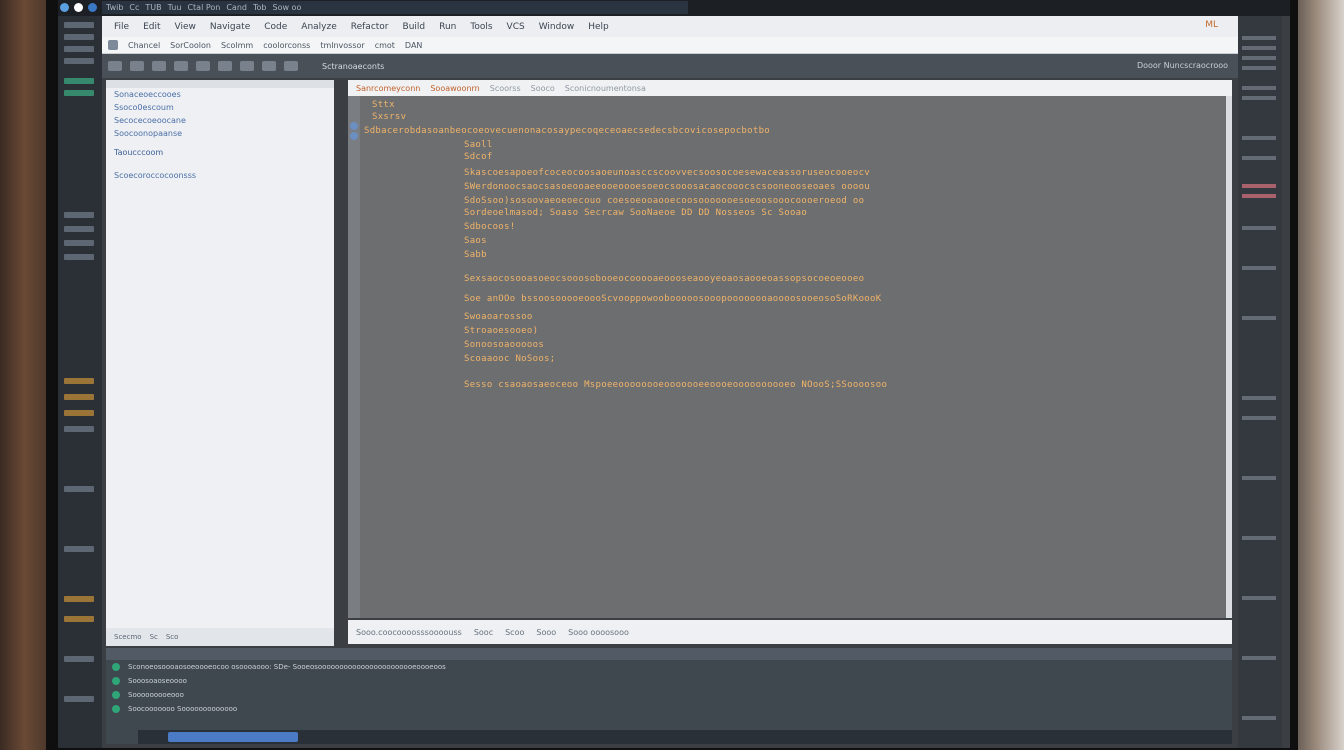 The width and height of the screenshot is (1344, 750). Describe the element at coordinates (225, 66) in the screenshot. I see `build-icon` at that location.